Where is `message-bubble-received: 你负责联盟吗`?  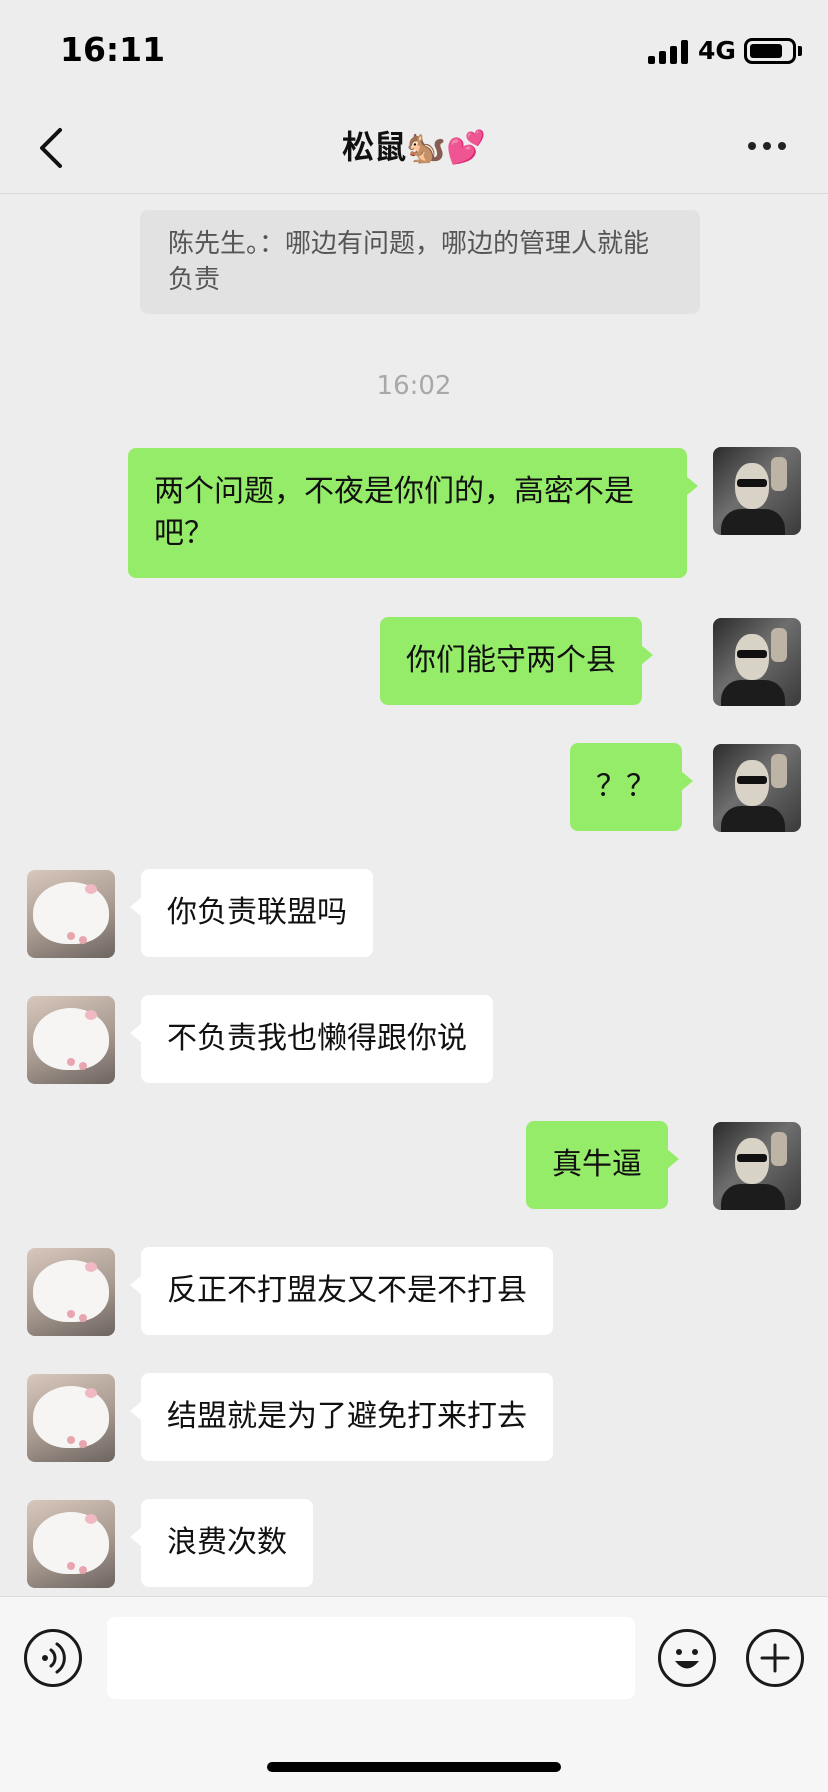 message-bubble-received: 你负责联盟吗 is located at coordinates (251, 913).